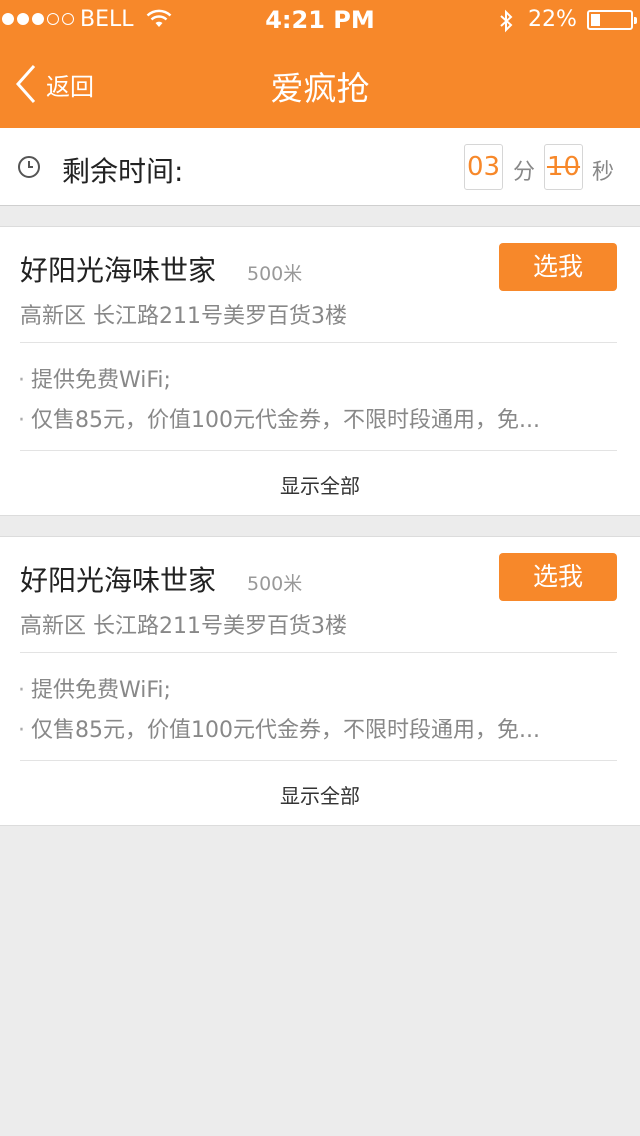 Image resolution: width=640 pixels, height=1136 pixels. Describe the element at coordinates (123, 171) in the screenshot. I see `remaining-time-label: 剩余时间:` at that location.